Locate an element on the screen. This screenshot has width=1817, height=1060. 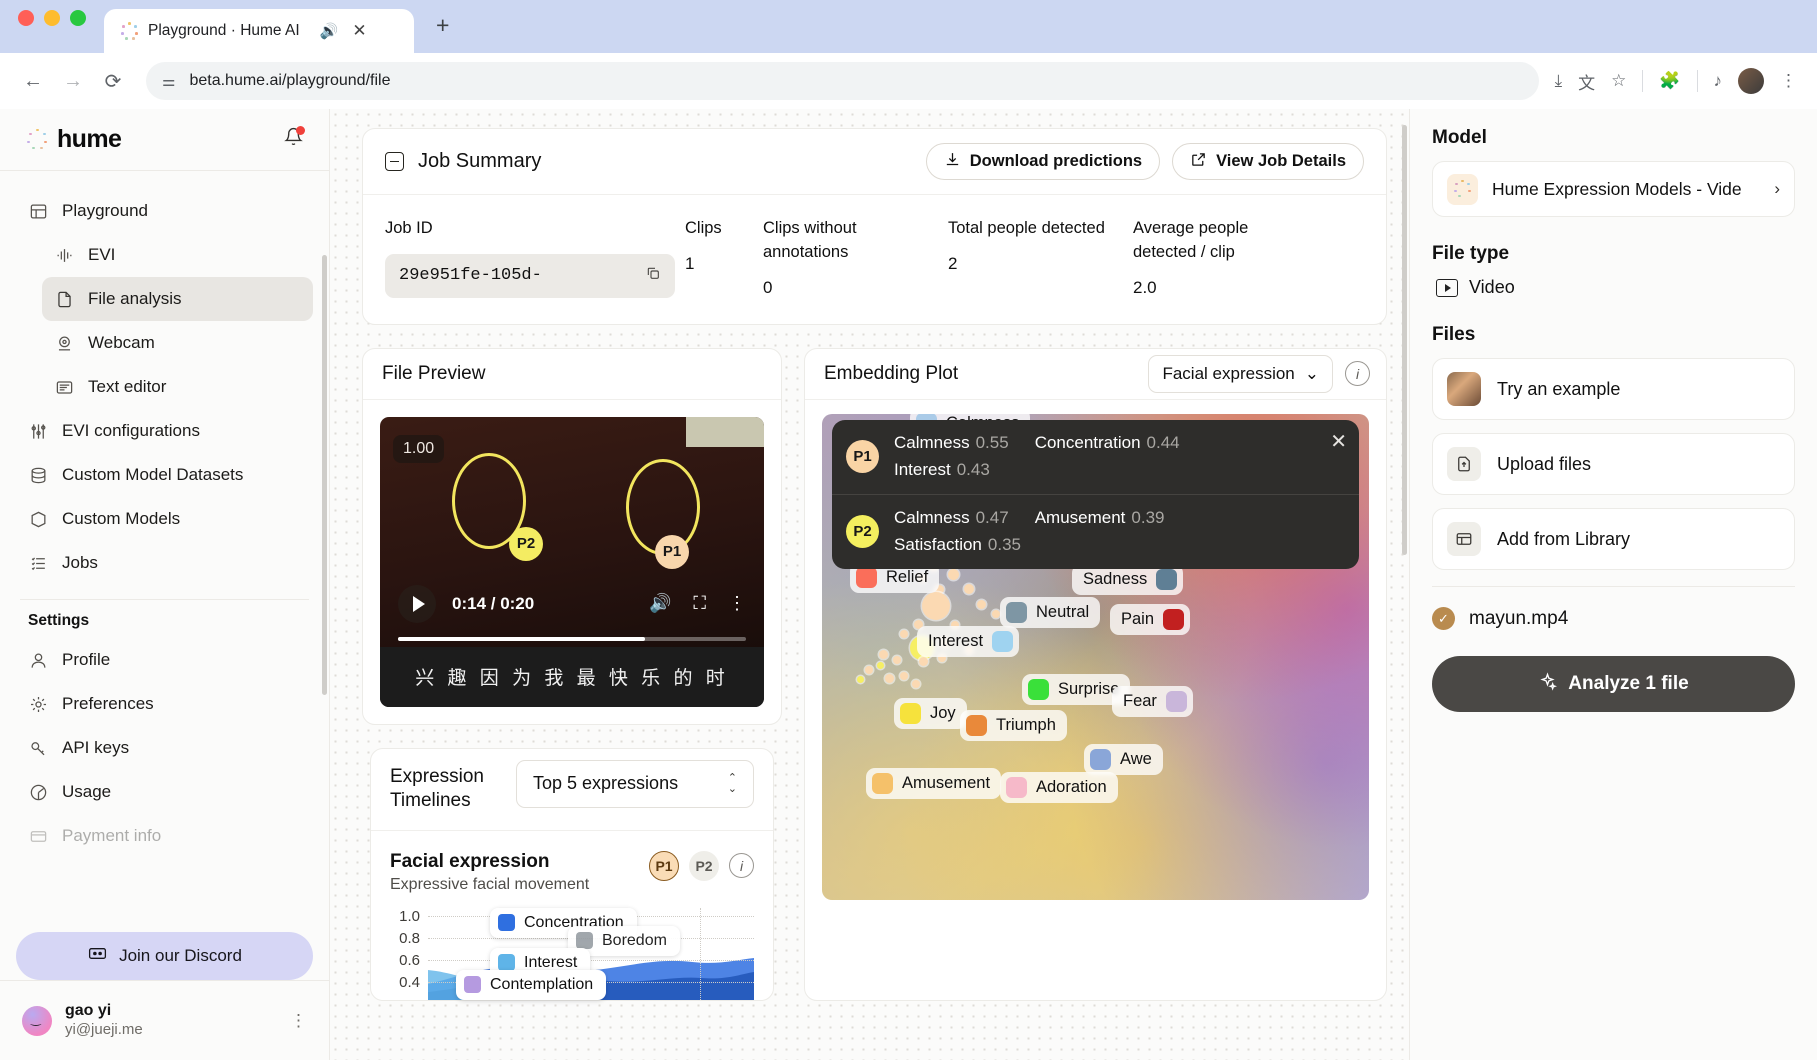
legend-chip-contemplation: Contemplation is located at coordinates (531, 984).